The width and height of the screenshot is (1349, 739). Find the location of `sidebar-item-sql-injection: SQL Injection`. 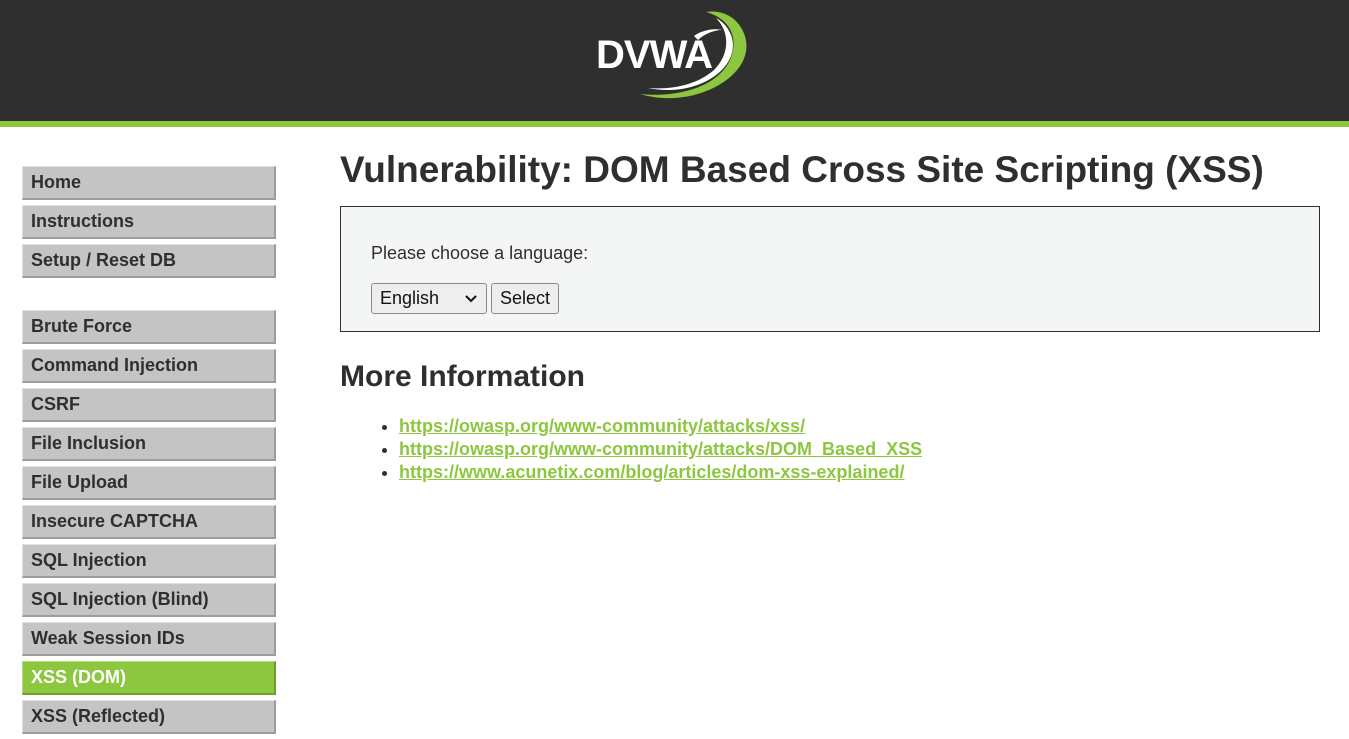

sidebar-item-sql-injection: SQL Injection is located at coordinates (149, 561).